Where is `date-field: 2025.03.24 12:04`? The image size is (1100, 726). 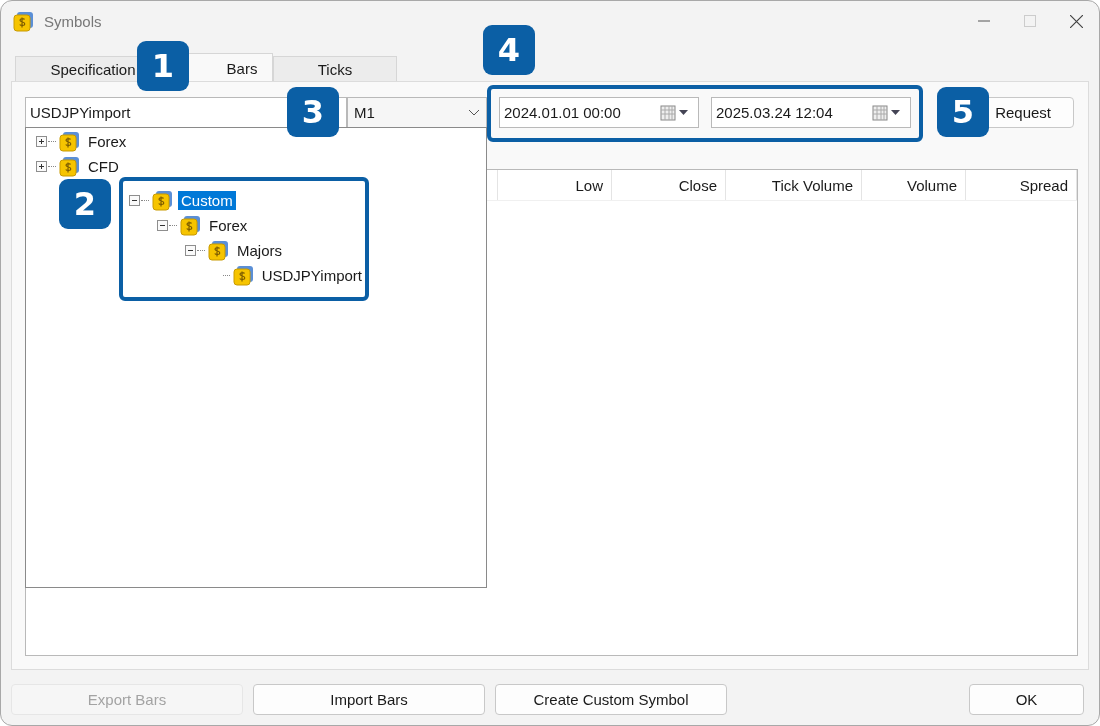
date-field: 2025.03.24 12:04 is located at coordinates (811, 112).